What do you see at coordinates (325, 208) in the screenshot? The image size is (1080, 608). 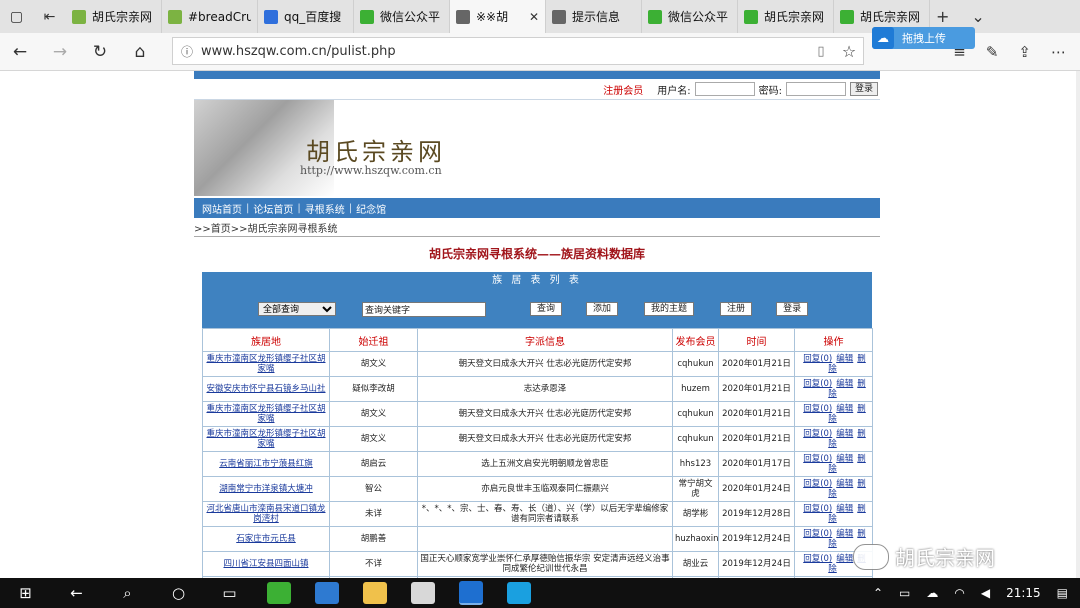 I see `menu-item: 寻根系统` at bounding box center [325, 208].